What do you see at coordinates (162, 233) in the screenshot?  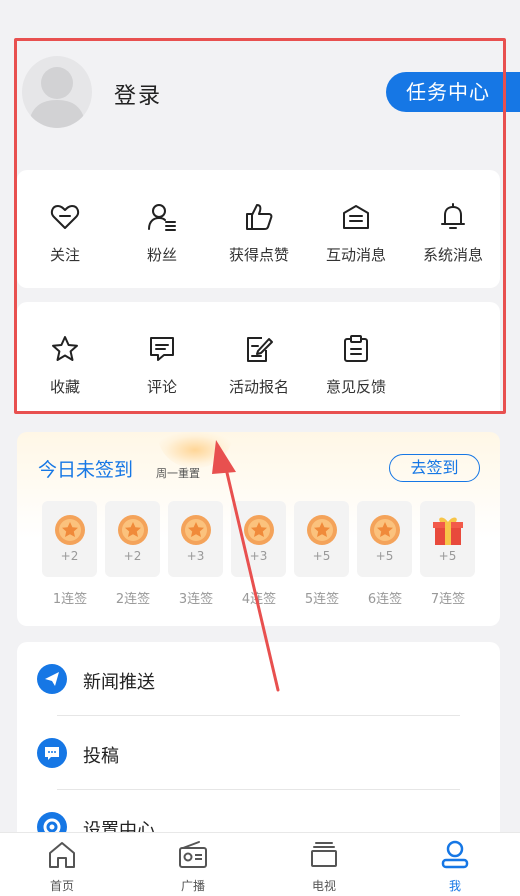 I see `grid-item-fans: 粉丝` at bounding box center [162, 233].